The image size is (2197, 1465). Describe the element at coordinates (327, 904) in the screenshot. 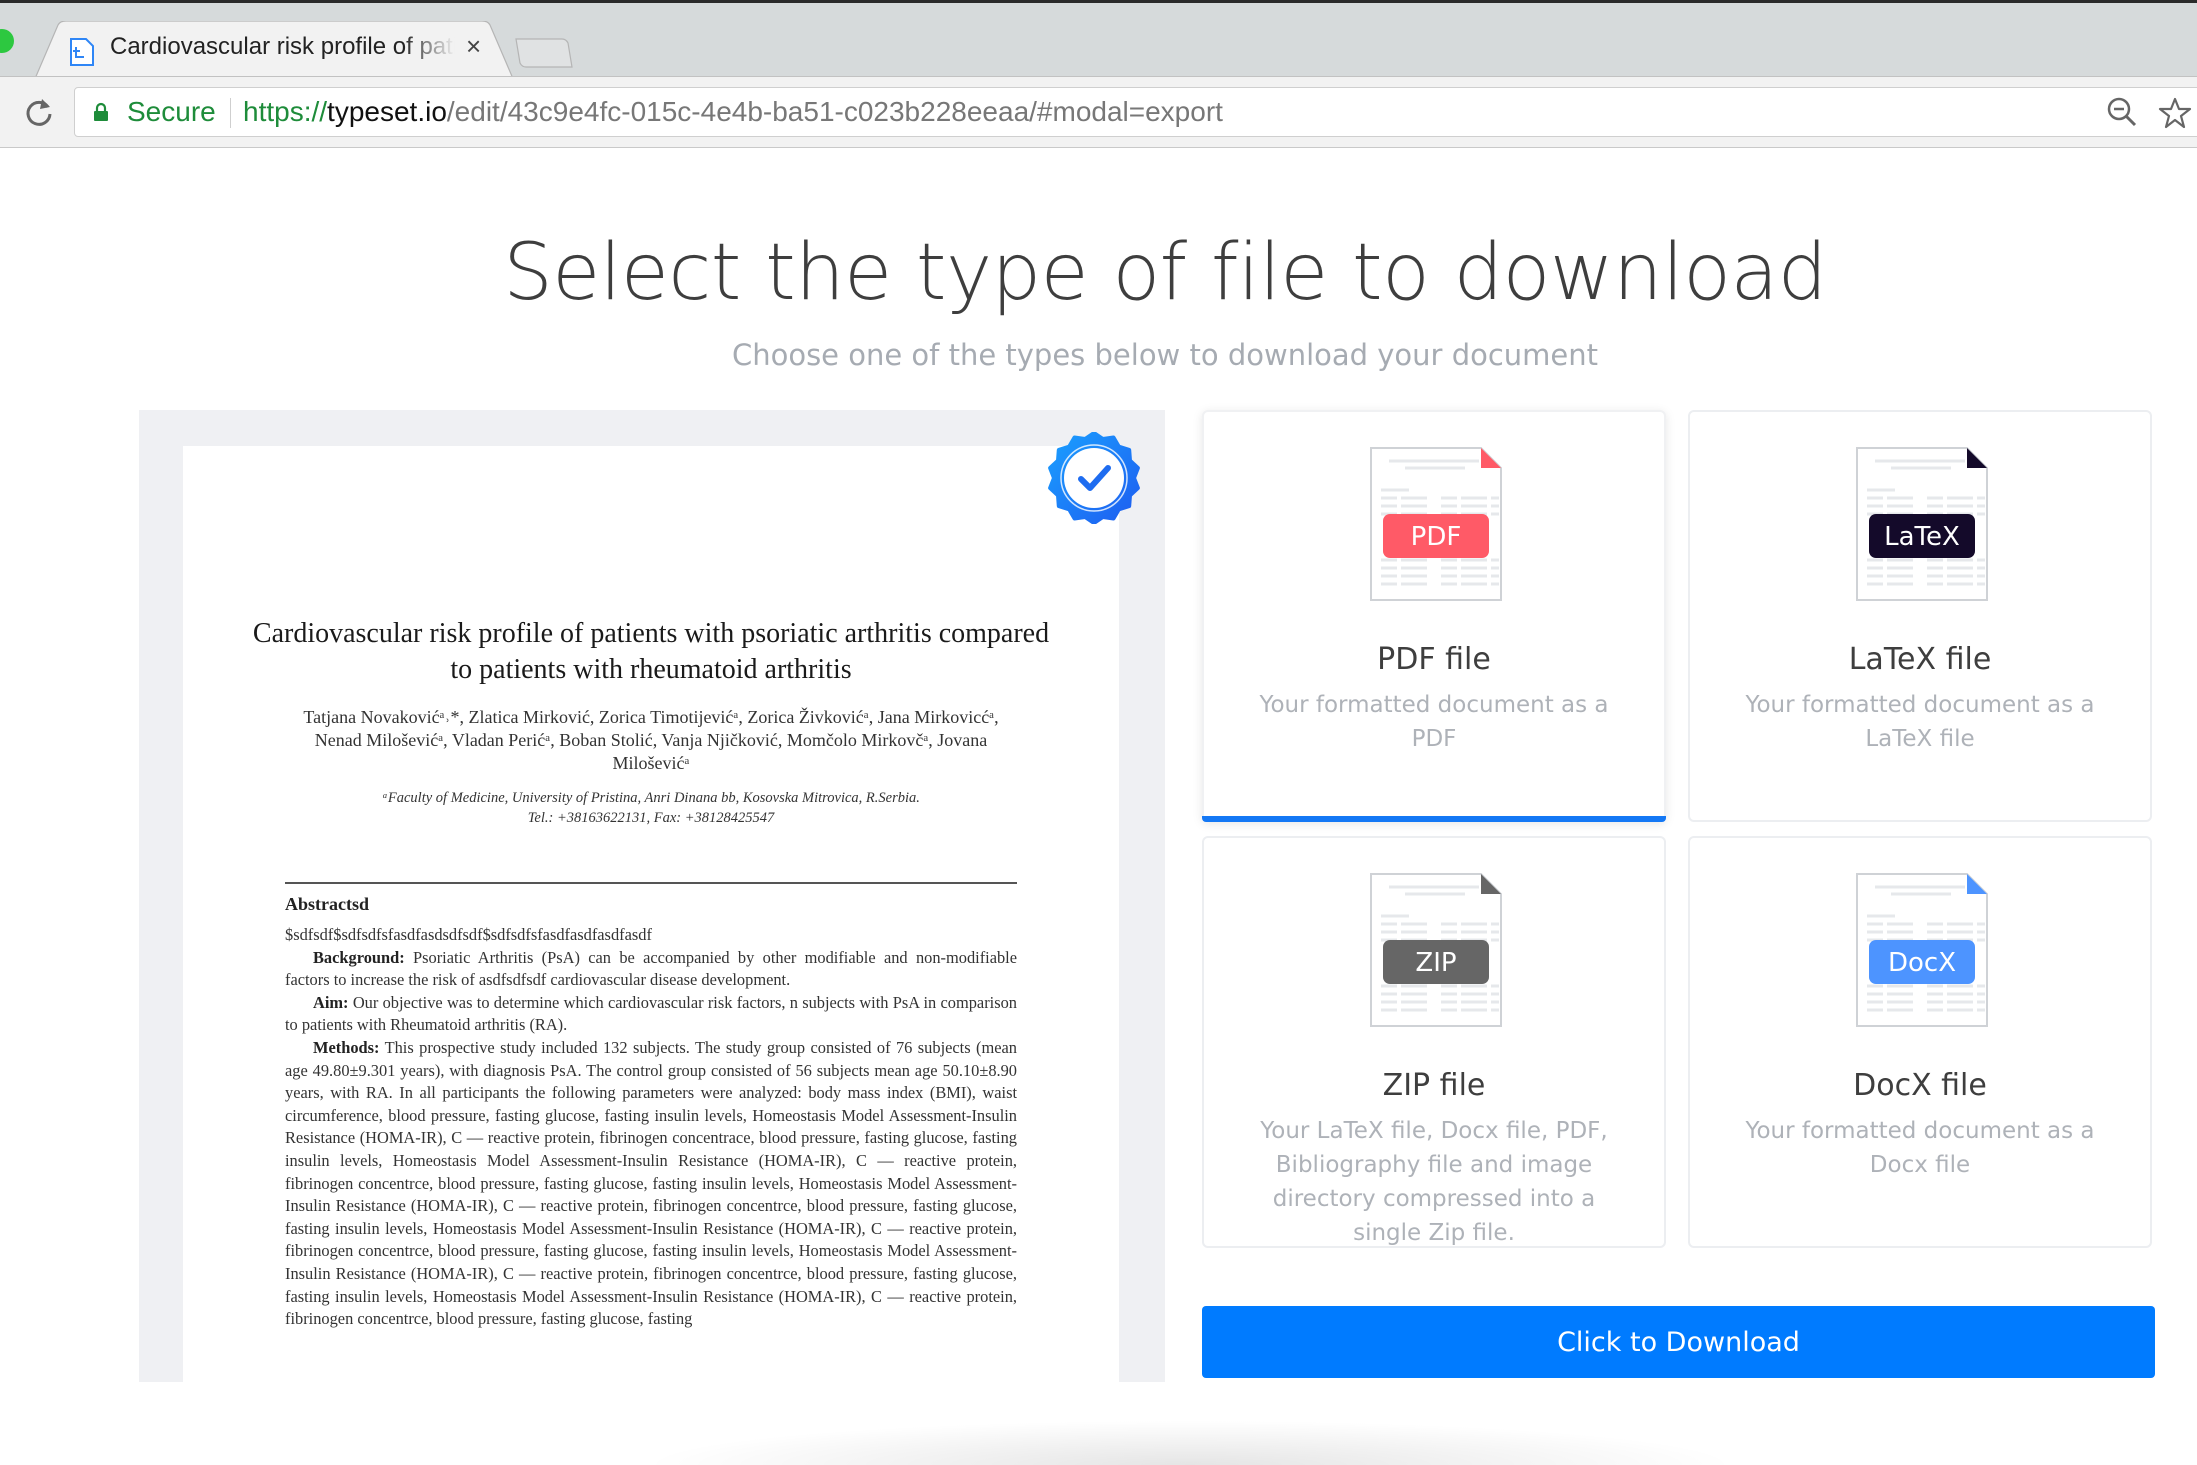

I see `abstract-heading: Abstractsd` at that location.